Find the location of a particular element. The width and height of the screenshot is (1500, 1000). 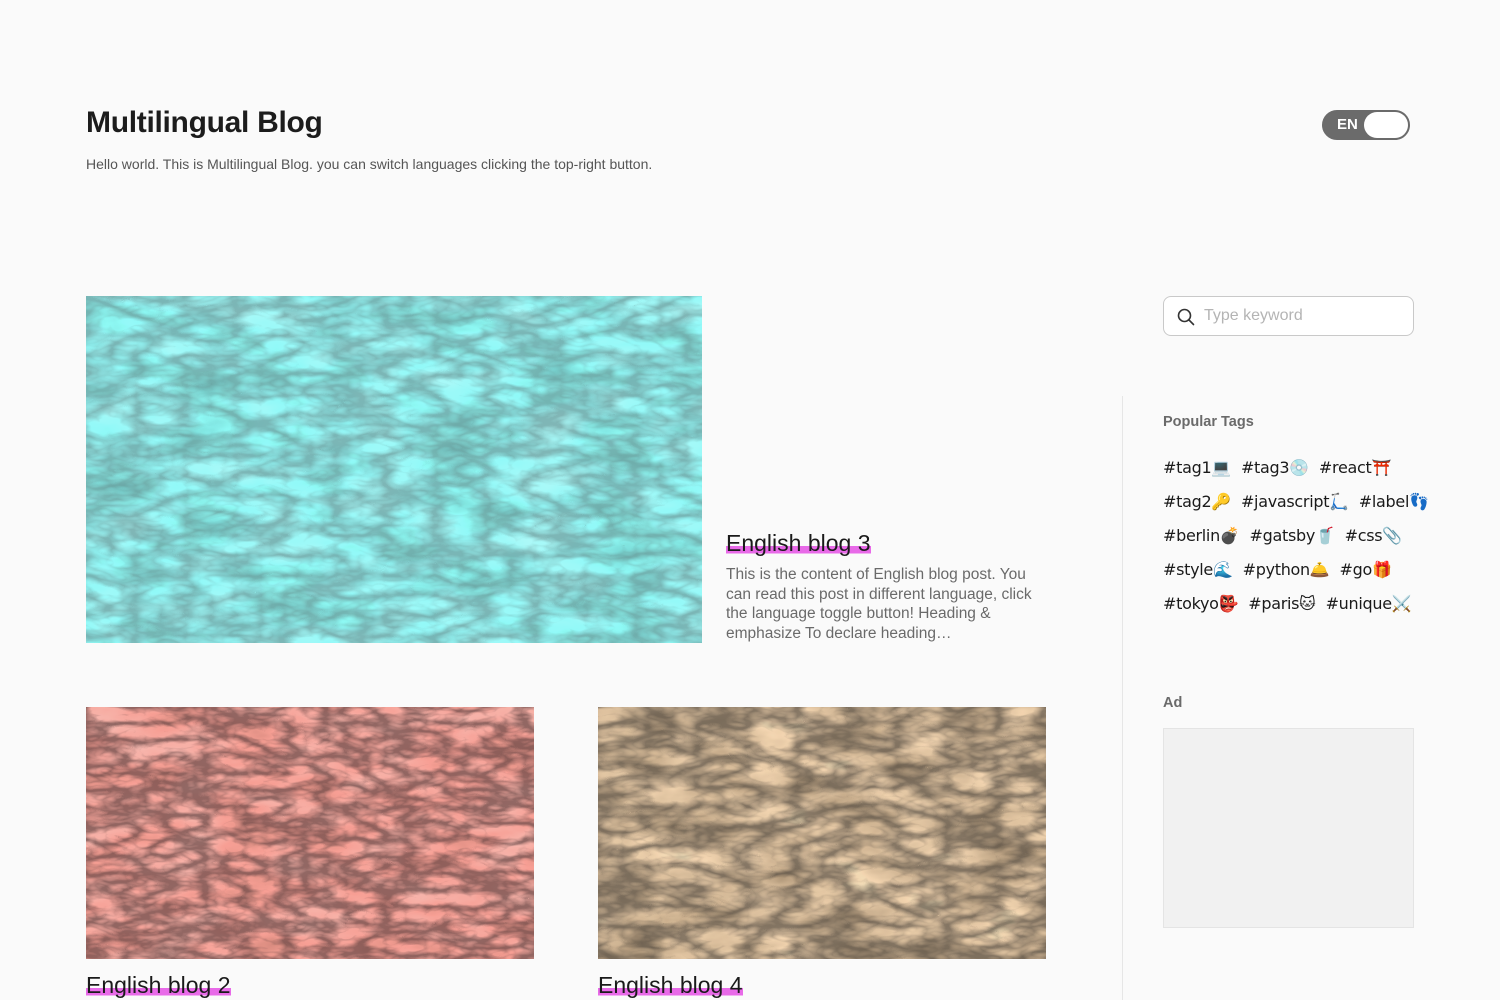

tag-row: #tag1💻 #tag3💿 #react⛩️ is located at coordinates (1293, 467).